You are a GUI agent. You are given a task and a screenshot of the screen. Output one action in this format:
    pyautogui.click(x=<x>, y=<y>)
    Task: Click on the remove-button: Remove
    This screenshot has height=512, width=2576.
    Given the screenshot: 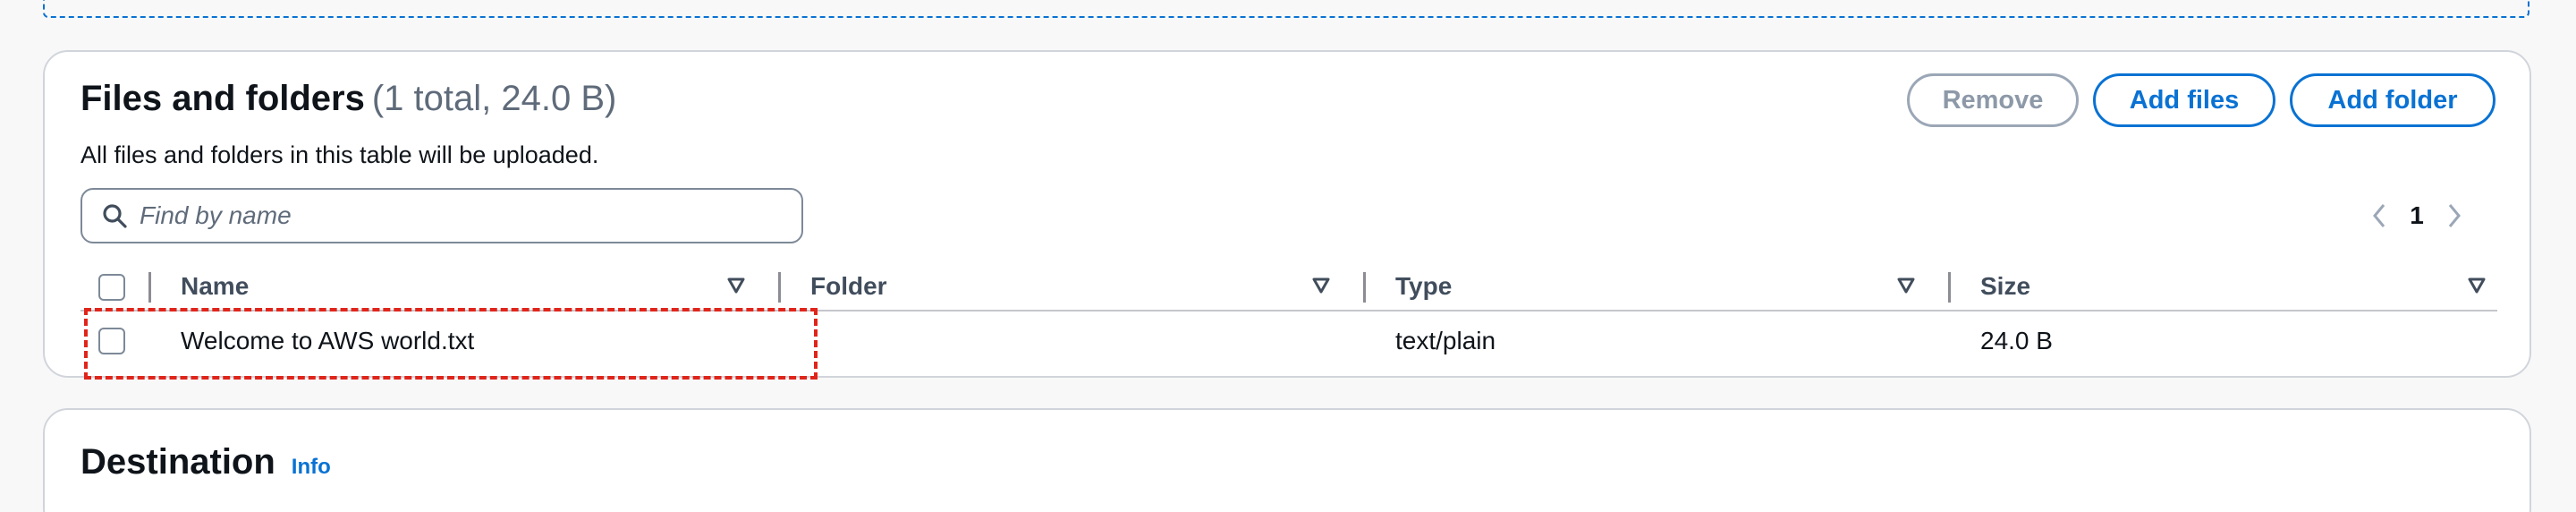 What is the action you would take?
    pyautogui.click(x=1993, y=100)
    